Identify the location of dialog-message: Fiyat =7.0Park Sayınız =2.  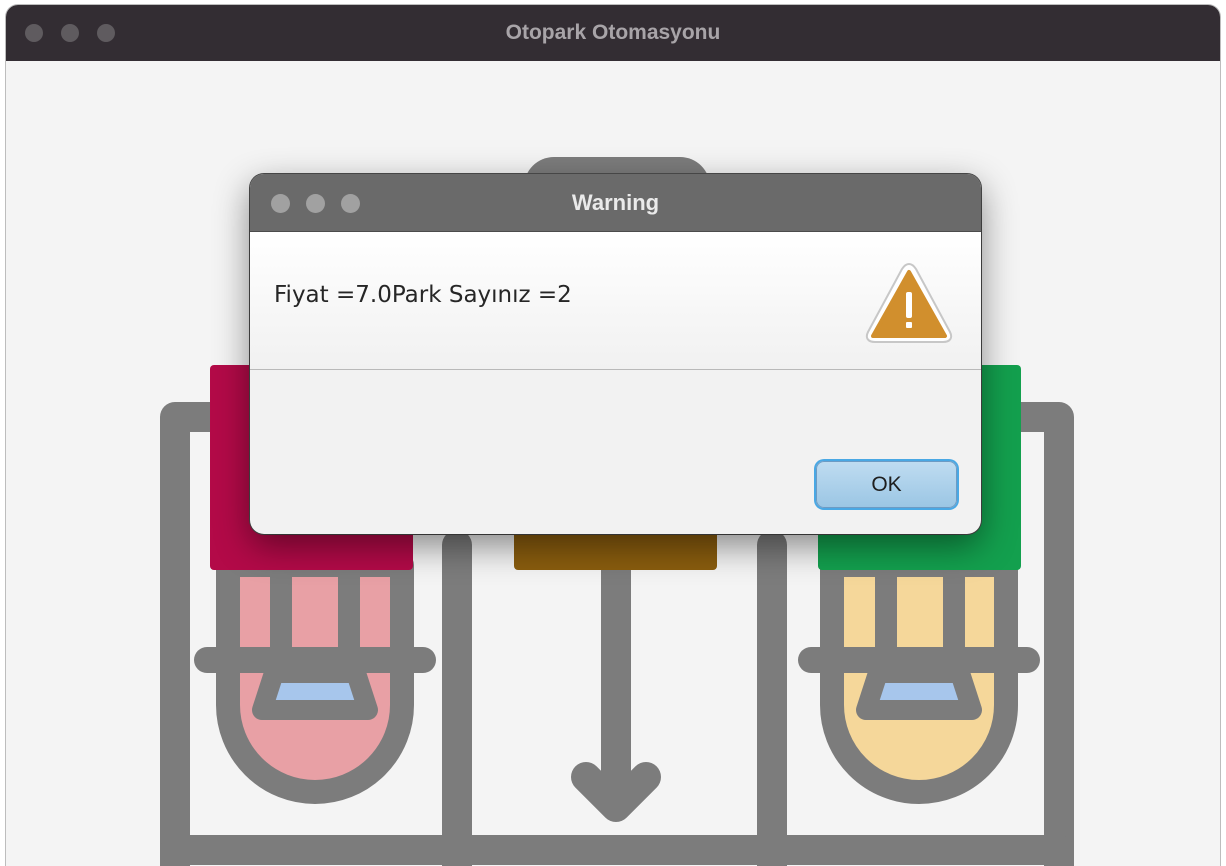
(423, 295).